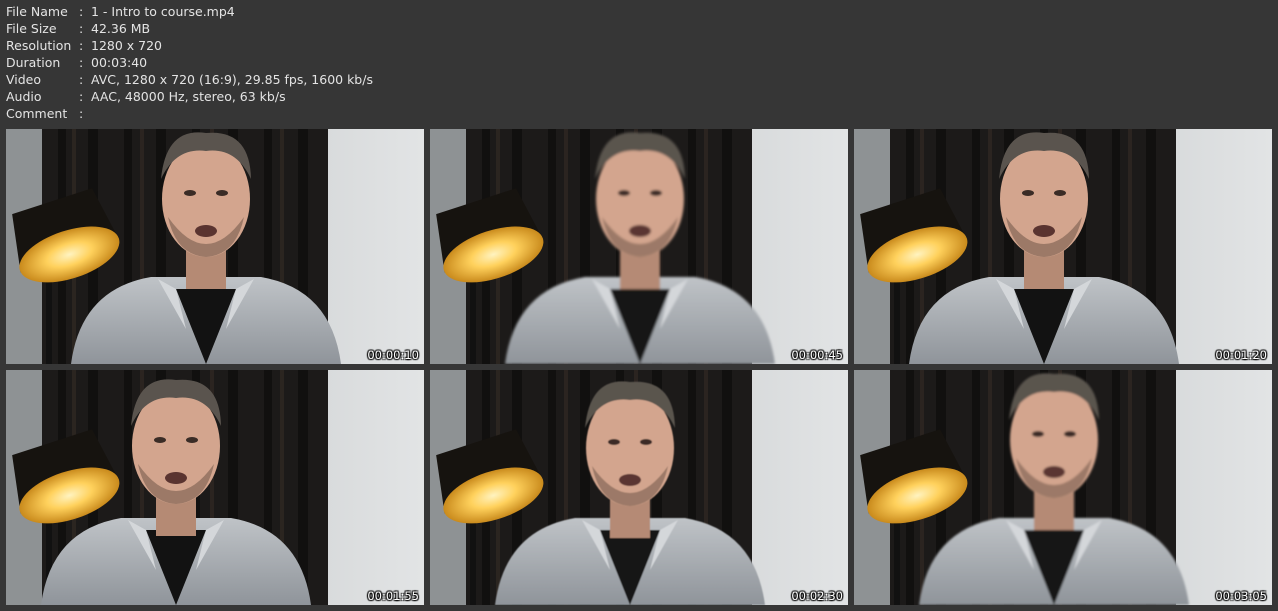 The height and width of the screenshot is (611, 1278). Describe the element at coordinates (163, 11) in the screenshot. I see `info-value: 1 - Intro to course.mp4` at that location.